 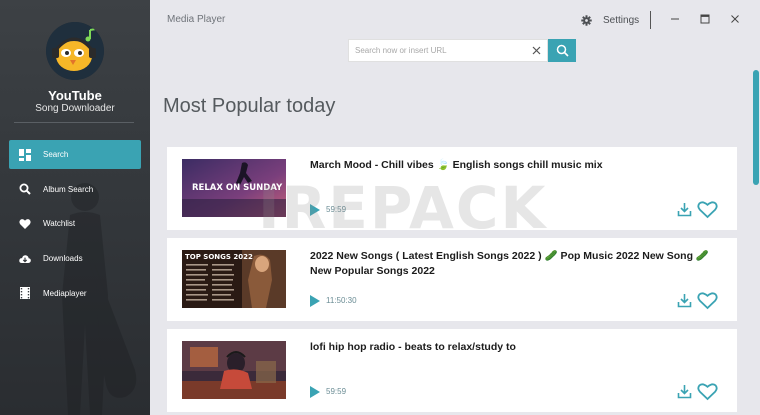 I want to click on search-grid-icon, so click(x=25, y=154).